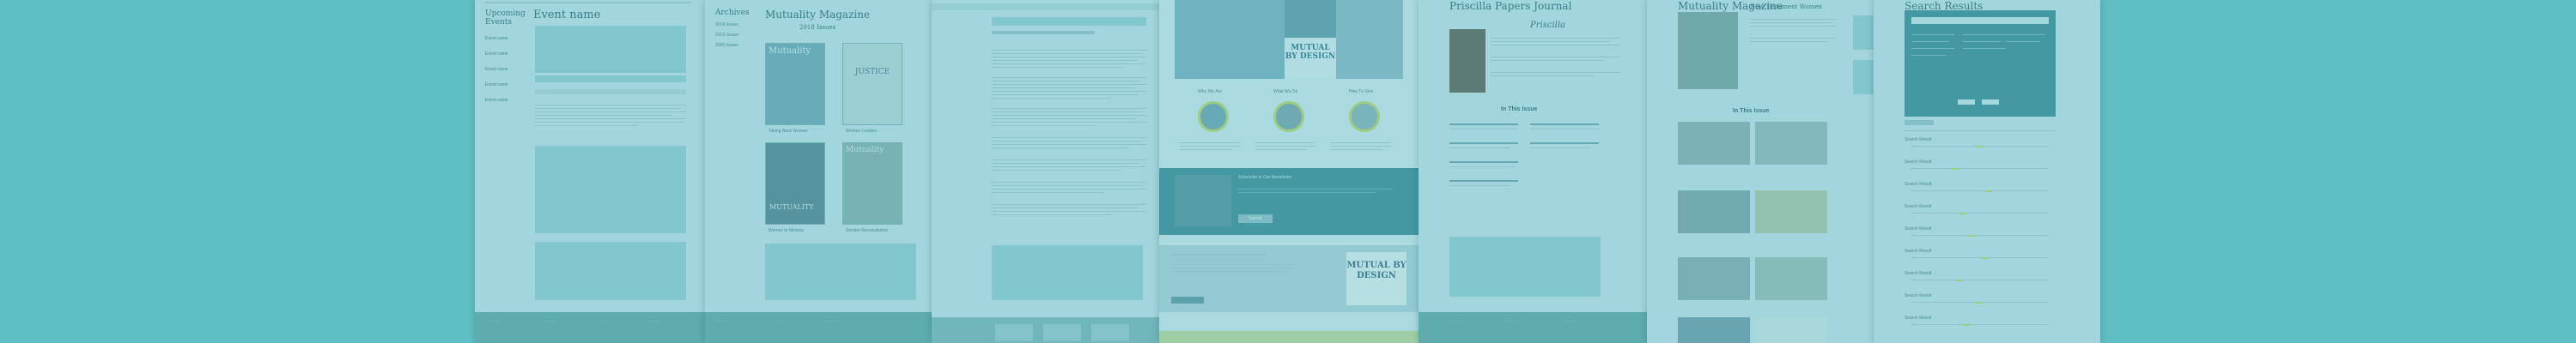 This screenshot has width=2576, height=343. Describe the element at coordinates (1067, 273) in the screenshot. I see `article-image-placeholder` at that location.